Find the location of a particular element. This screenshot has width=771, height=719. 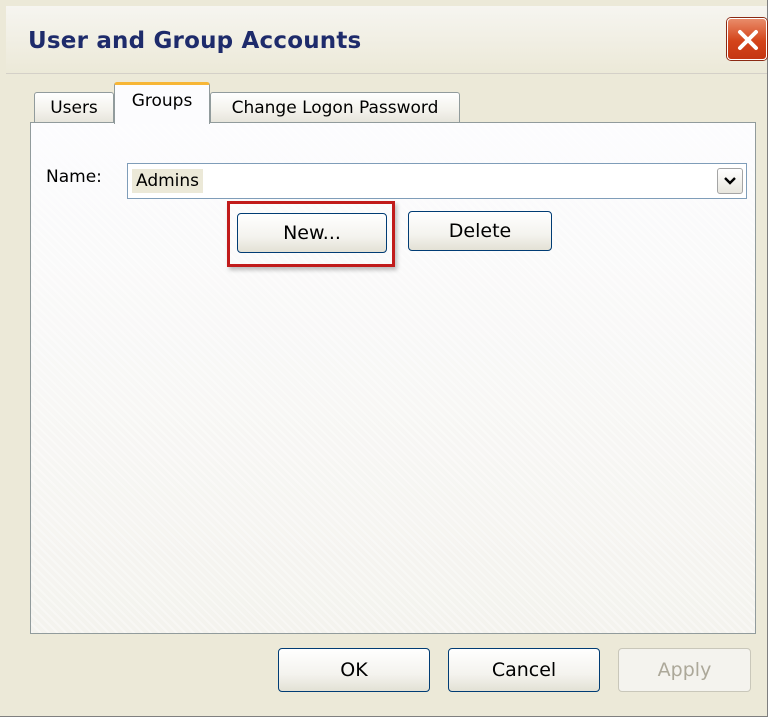

group-name-value: Admins is located at coordinates (168, 181).